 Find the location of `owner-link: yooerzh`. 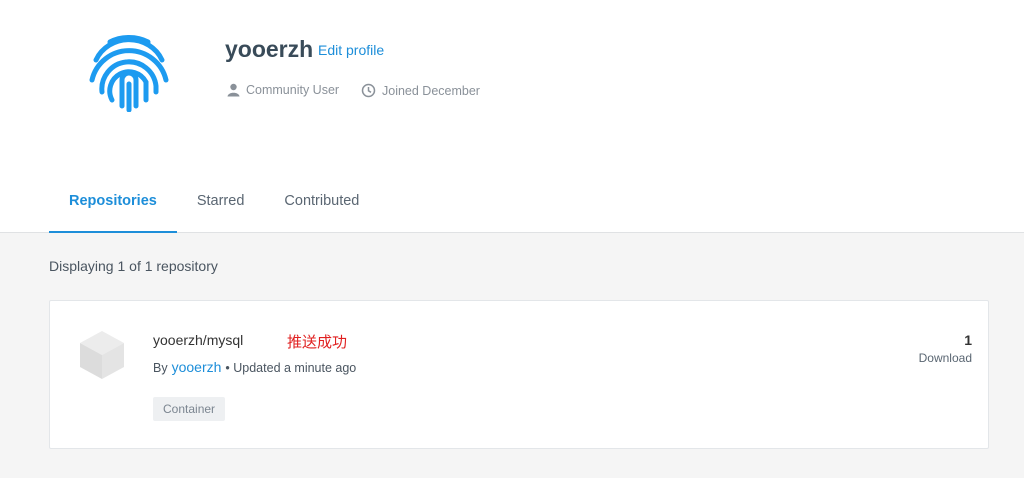

owner-link: yooerzh is located at coordinates (197, 367).